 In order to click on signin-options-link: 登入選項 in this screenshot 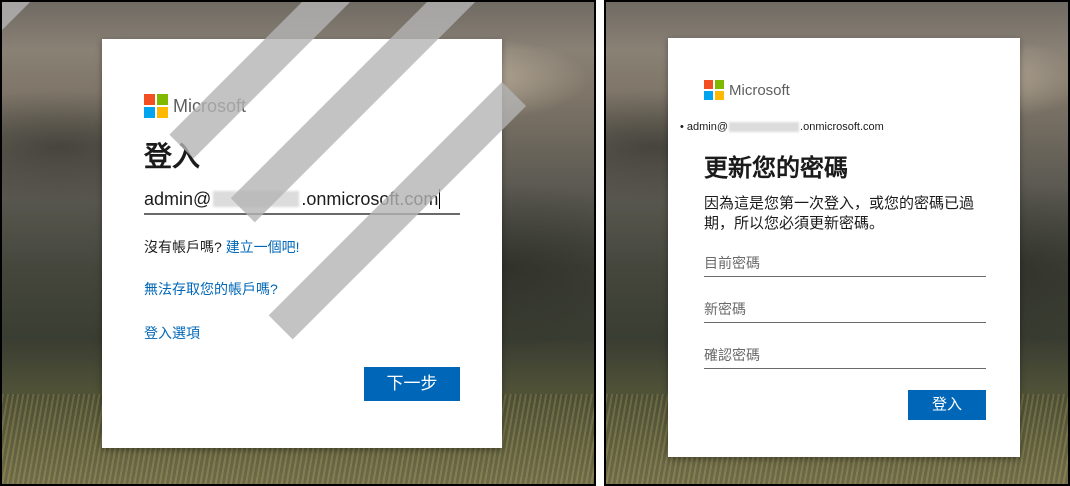, I will do `click(172, 333)`.